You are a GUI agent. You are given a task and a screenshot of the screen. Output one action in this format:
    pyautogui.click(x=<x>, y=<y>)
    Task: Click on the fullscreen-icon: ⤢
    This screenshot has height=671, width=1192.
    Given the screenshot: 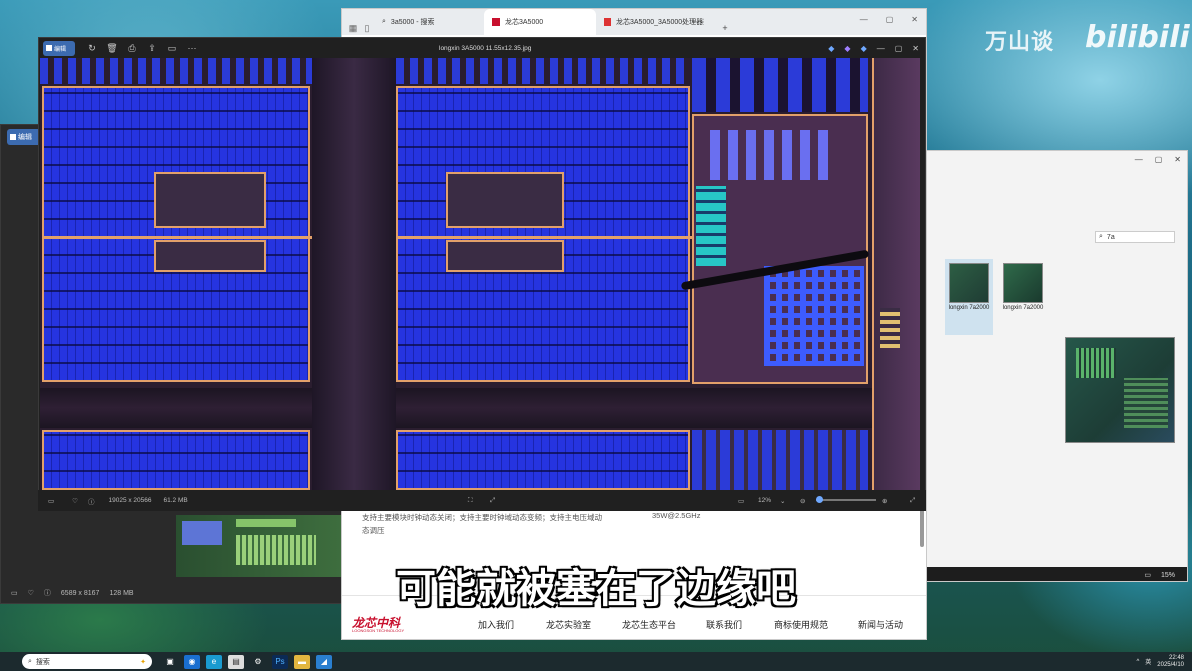 What is the action you would take?
    pyautogui.click(x=912, y=501)
    